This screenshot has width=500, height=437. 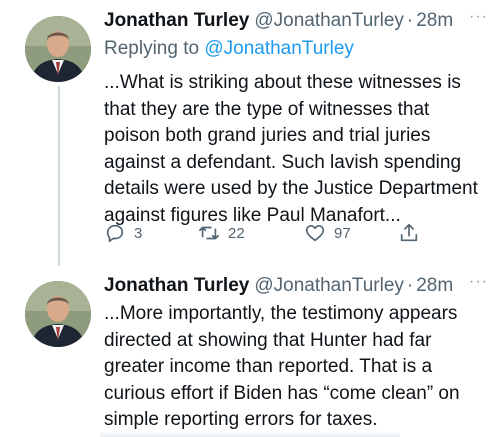 What do you see at coordinates (152, 48) in the screenshot?
I see `replying-to-label: Replying to` at bounding box center [152, 48].